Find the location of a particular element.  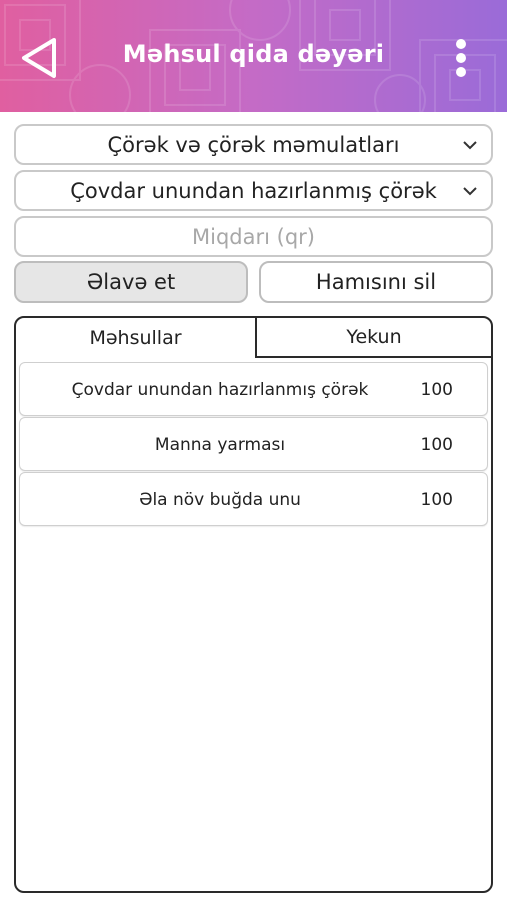

list-item: Əla növ buğda unu 100 is located at coordinates (253, 499).